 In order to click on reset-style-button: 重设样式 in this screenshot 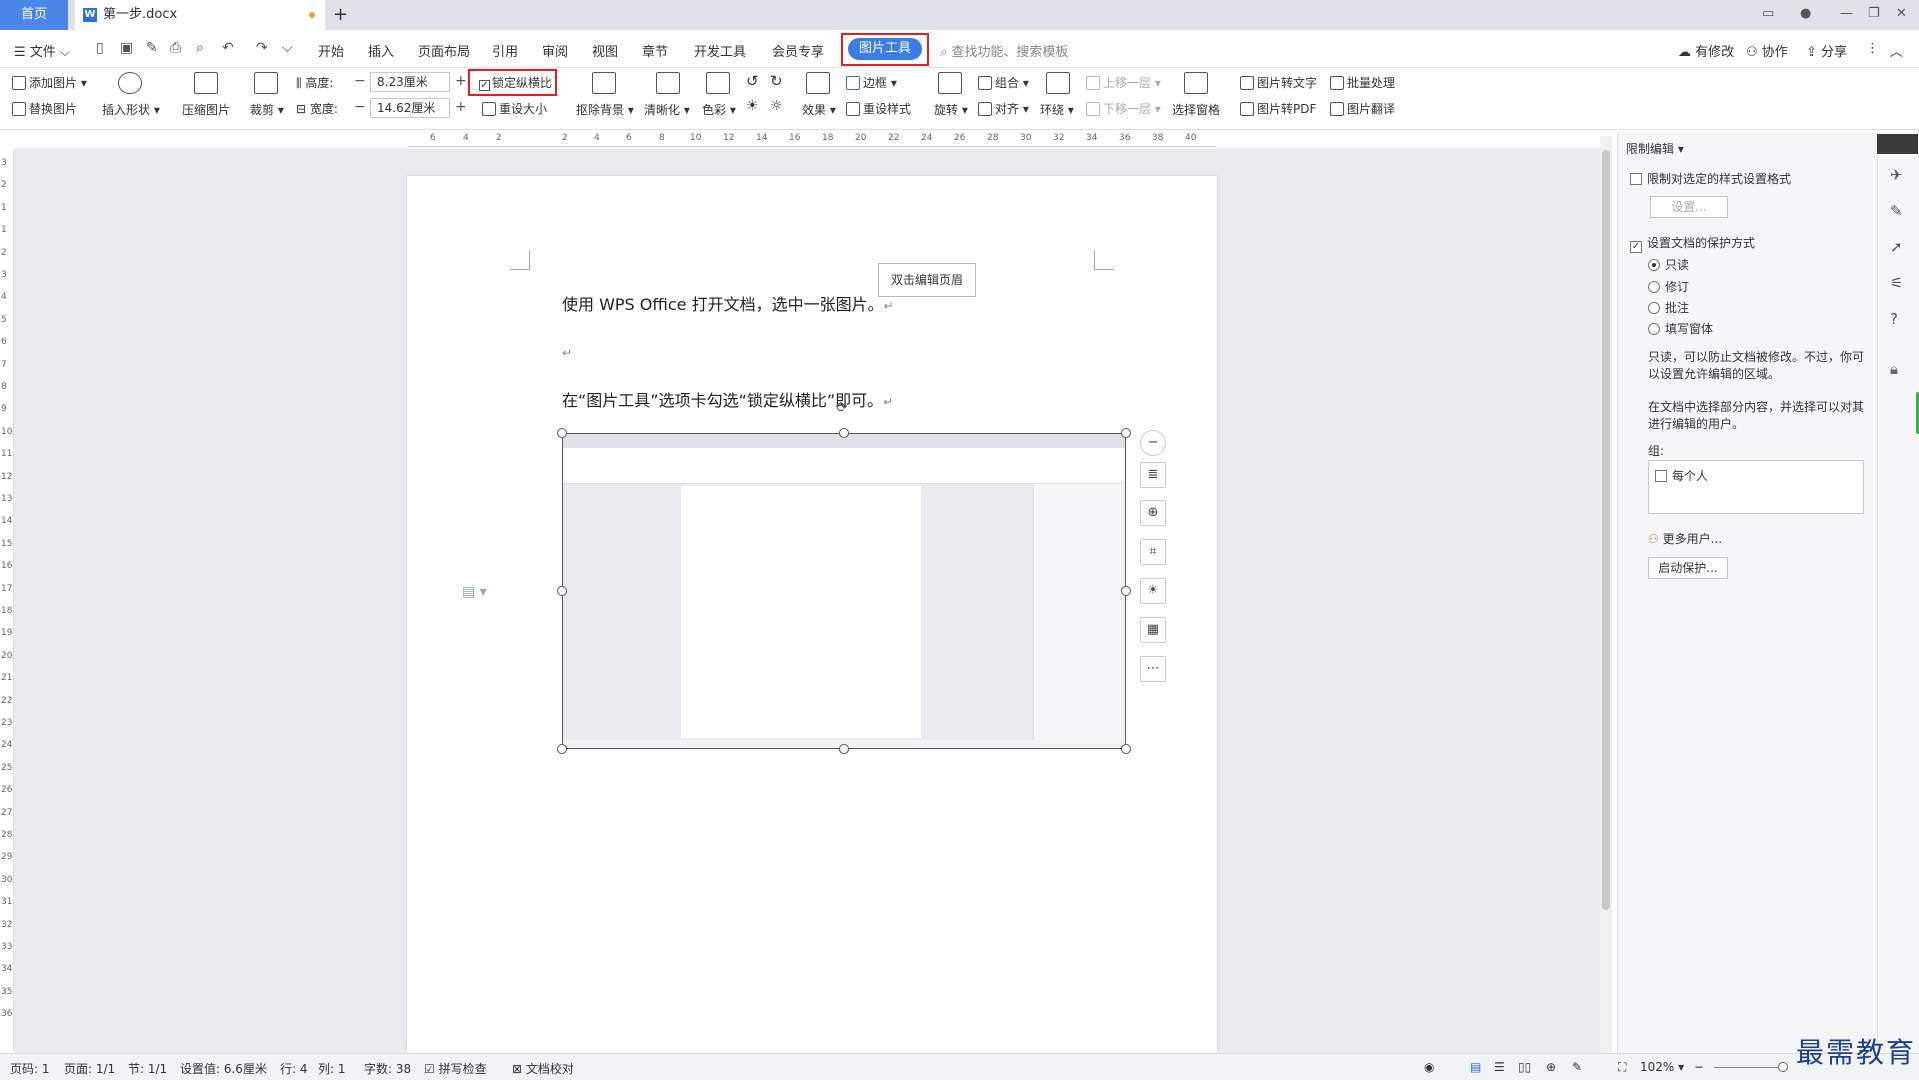, I will do `click(878, 108)`.